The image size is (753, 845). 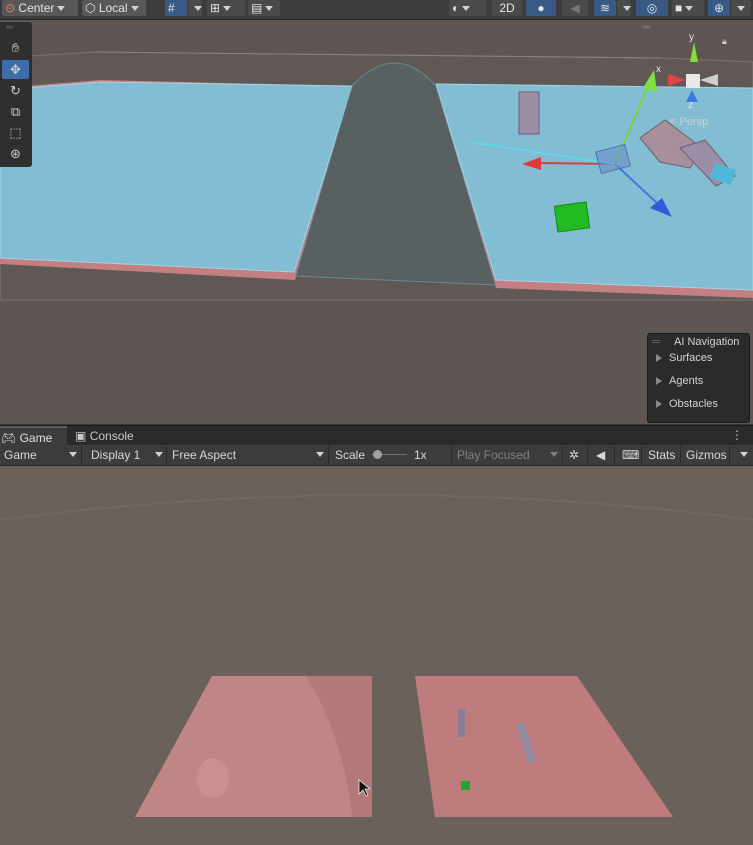 I want to click on render-settings-button: ▤, so click(x=264, y=8).